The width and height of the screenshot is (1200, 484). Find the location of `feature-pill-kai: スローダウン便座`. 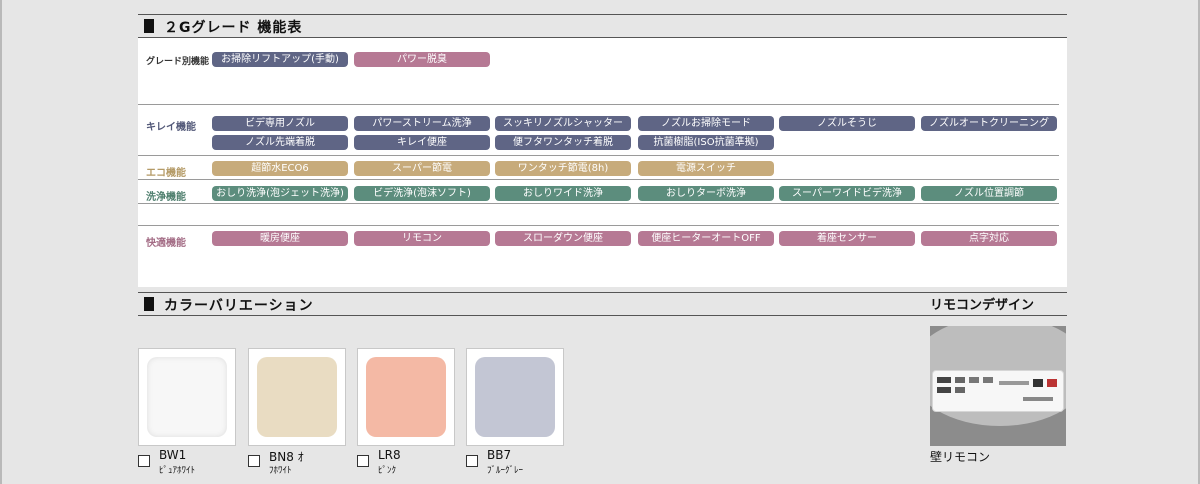

feature-pill-kai: スローダウン便座 is located at coordinates (563, 238).